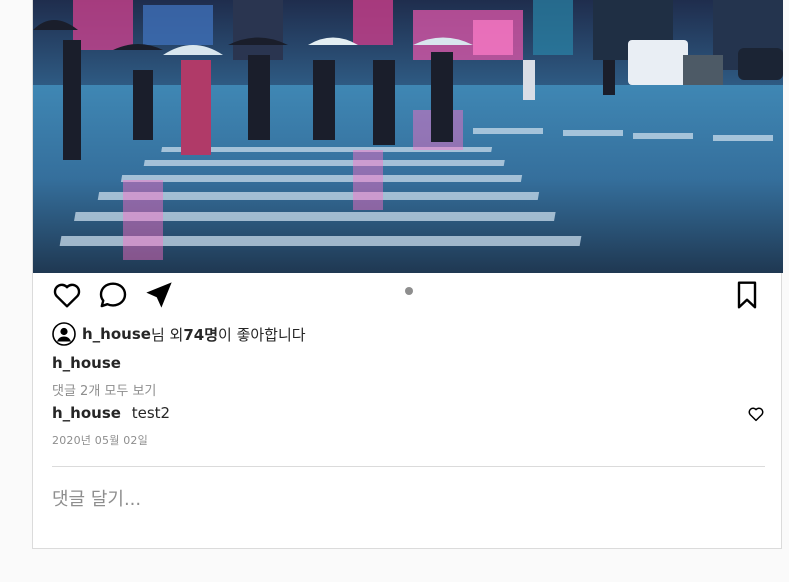 This screenshot has width=789, height=582. I want to click on post-date: 2020년 05월 02일, so click(100, 440).